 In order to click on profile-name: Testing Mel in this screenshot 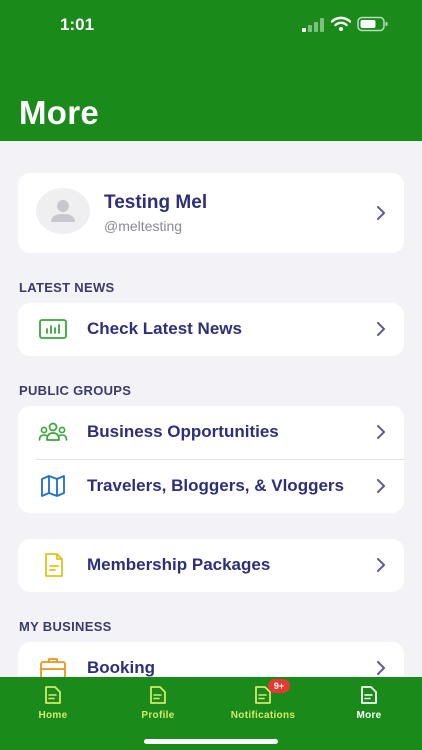, I will do `click(156, 202)`.